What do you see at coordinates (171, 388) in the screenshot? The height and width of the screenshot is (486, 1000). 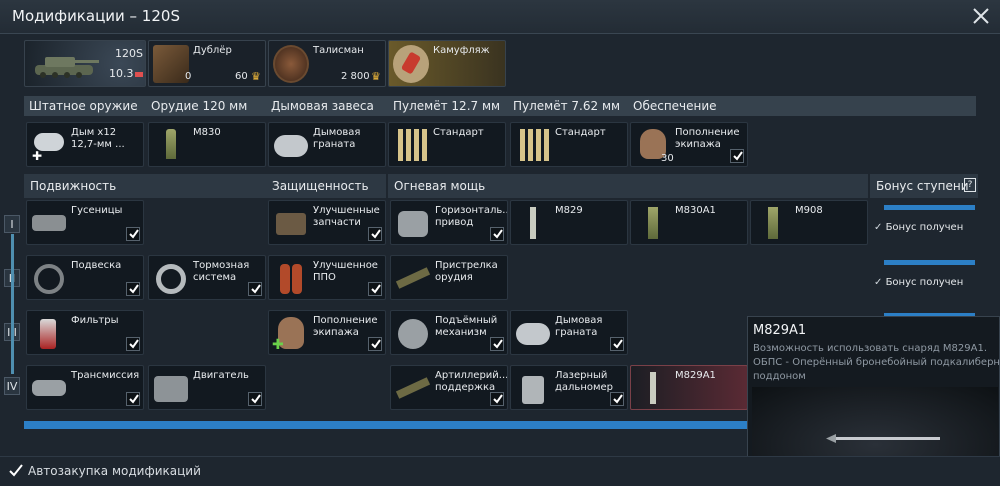 I see `engine-icon` at bounding box center [171, 388].